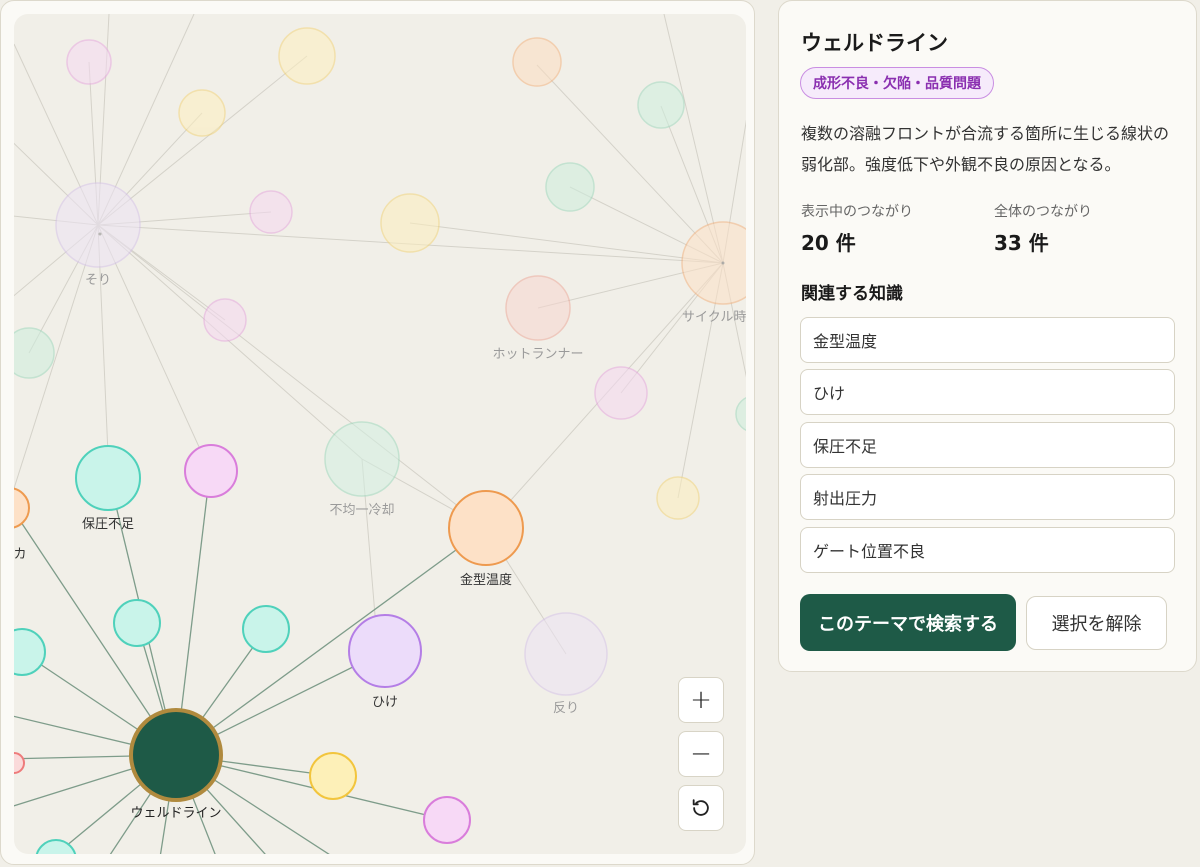  What do you see at coordinates (897, 83) in the screenshot?
I see `category-badge: 成形不良・欠陥・品質問題` at bounding box center [897, 83].